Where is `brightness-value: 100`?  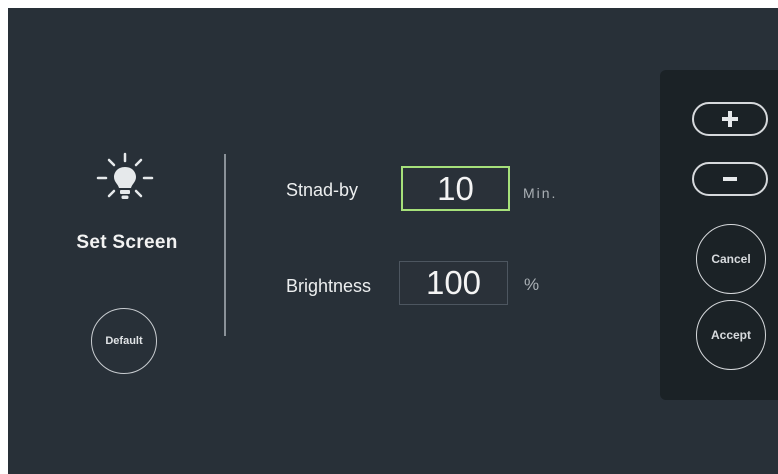 brightness-value: 100 is located at coordinates (453, 282).